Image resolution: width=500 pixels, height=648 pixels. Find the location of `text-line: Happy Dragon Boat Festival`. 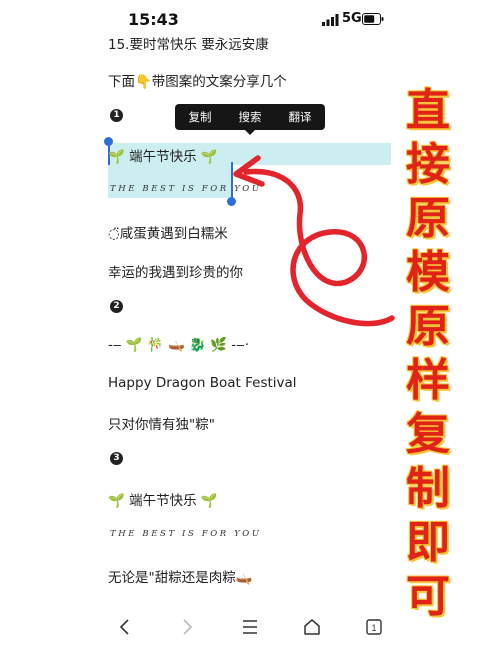

text-line: Happy Dragon Boat Festival is located at coordinates (202, 383).